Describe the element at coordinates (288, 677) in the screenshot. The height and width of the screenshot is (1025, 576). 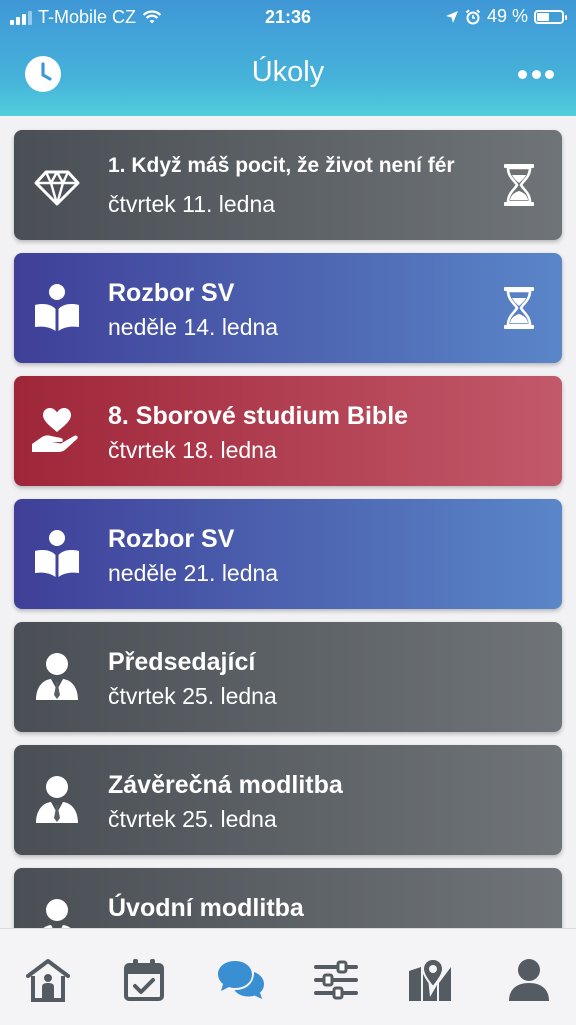
I see `task-card: Předsedající čtvrtek 25. ledna` at that location.